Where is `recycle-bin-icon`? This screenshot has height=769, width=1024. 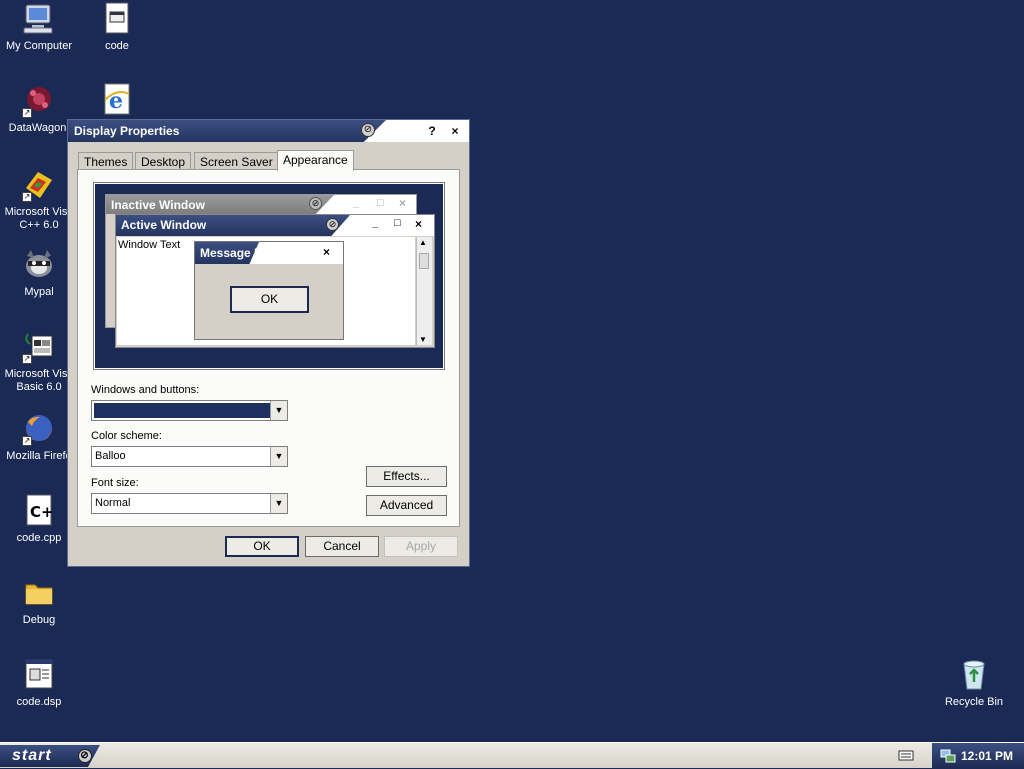 recycle-bin-icon is located at coordinates (974, 675).